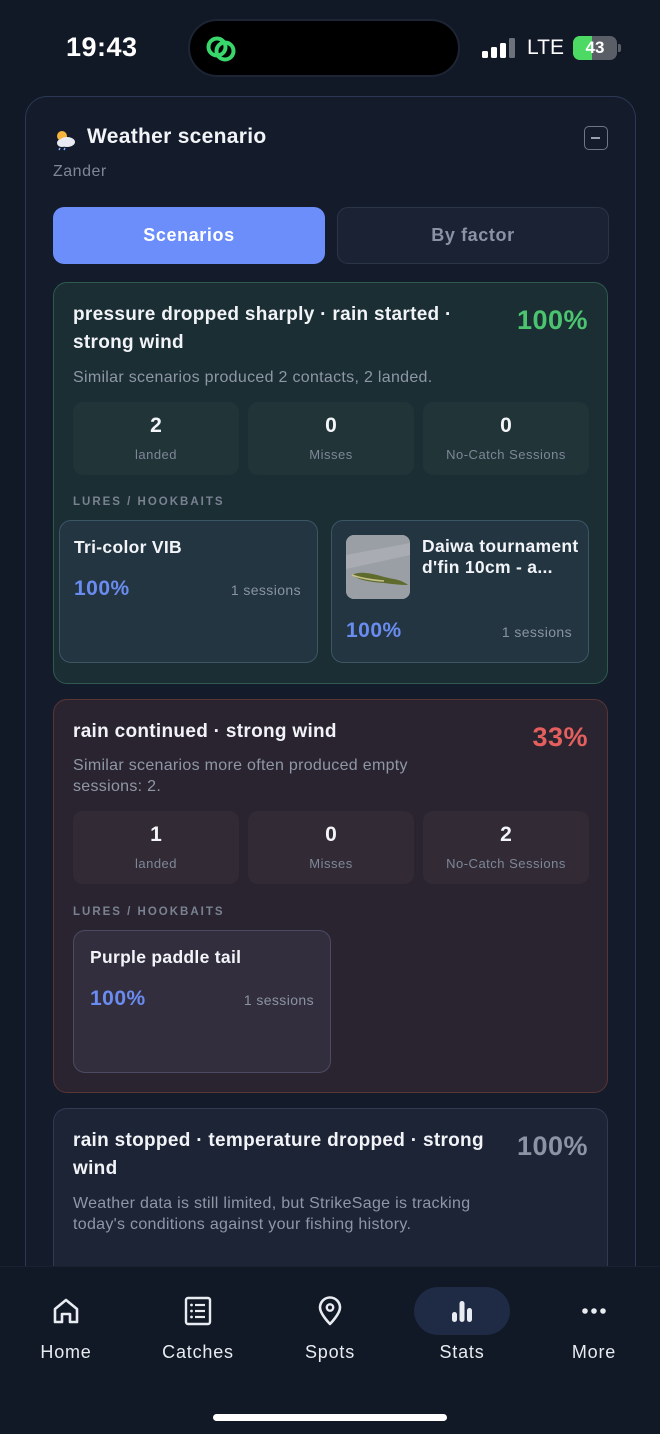  I want to click on nav-item-catches: Catches, so click(198, 1322).